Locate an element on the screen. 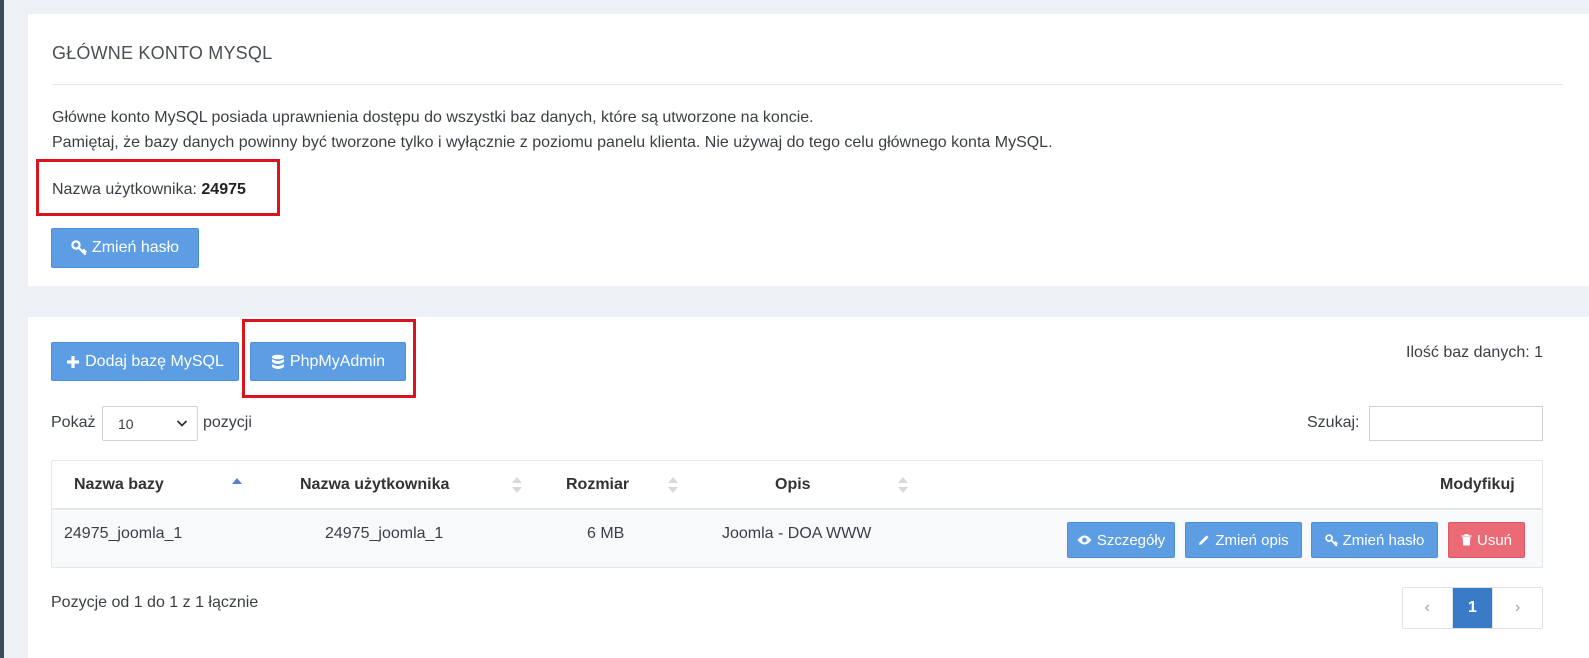  add-database-label: Dodaj bazę MySQL is located at coordinates (154, 361).